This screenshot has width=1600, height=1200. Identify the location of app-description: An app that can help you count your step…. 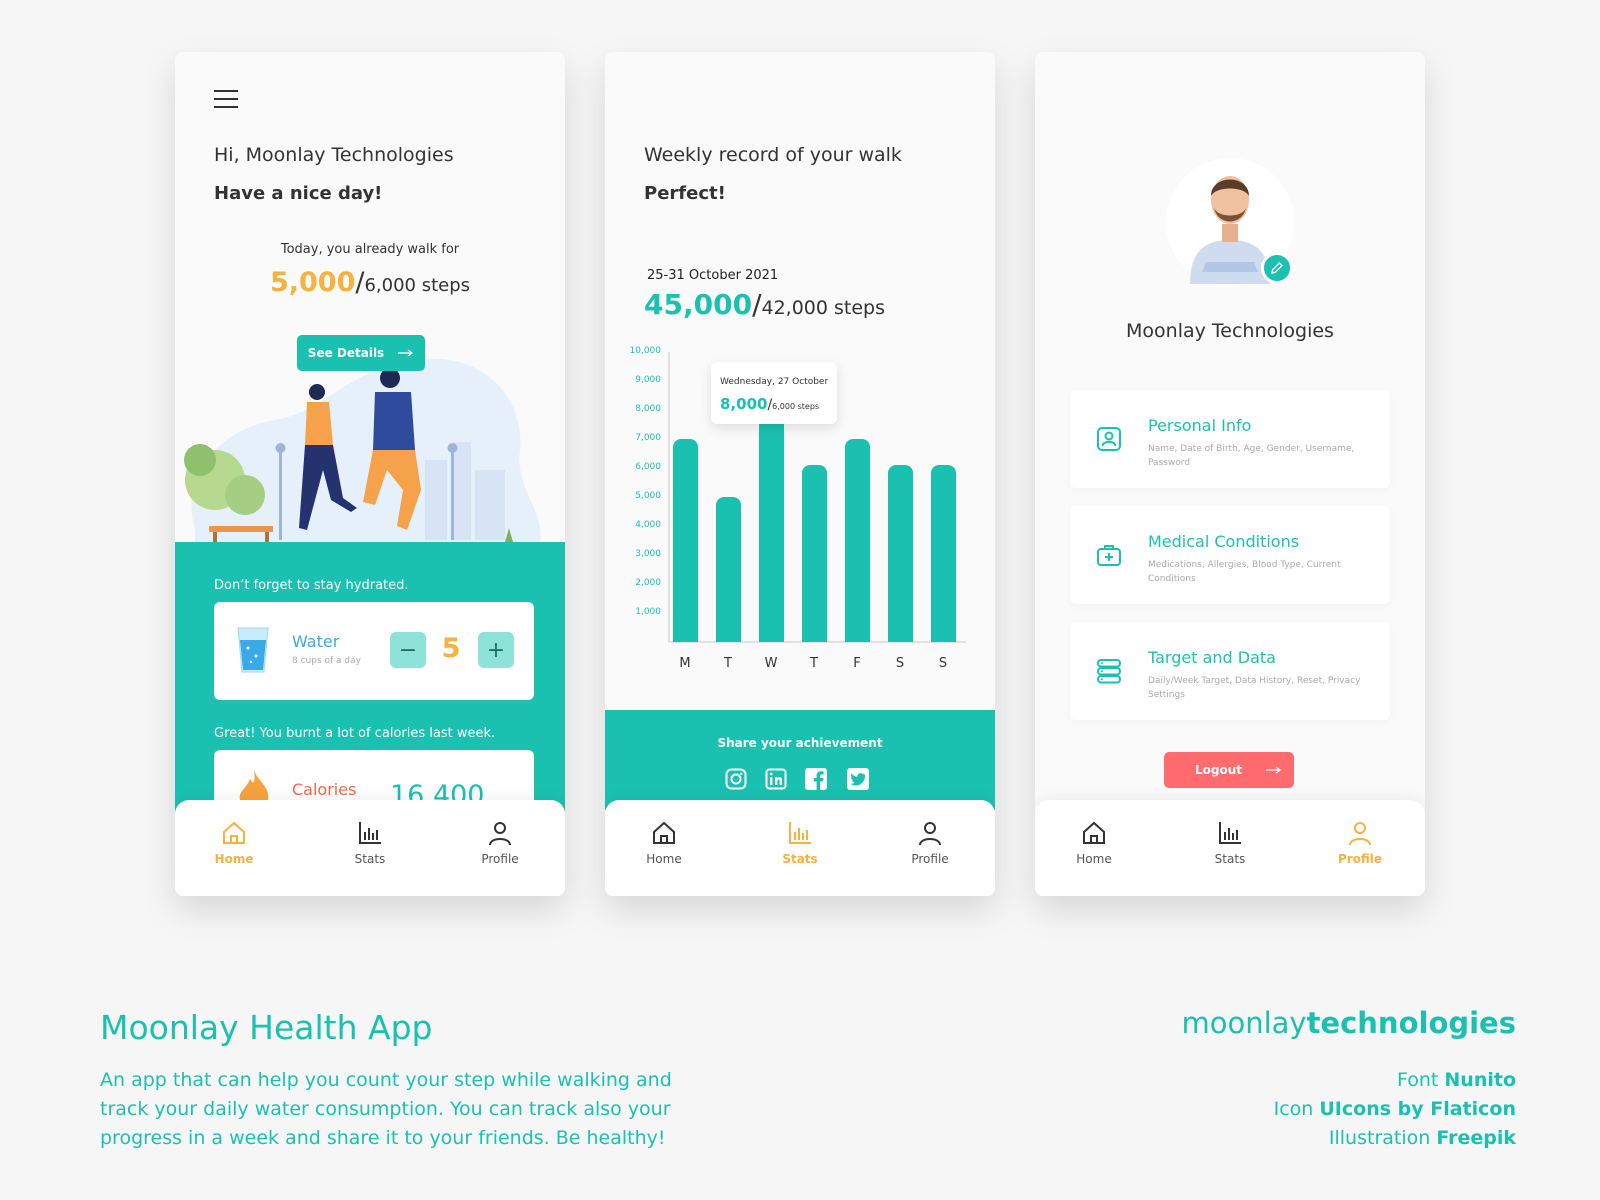
(386, 1109).